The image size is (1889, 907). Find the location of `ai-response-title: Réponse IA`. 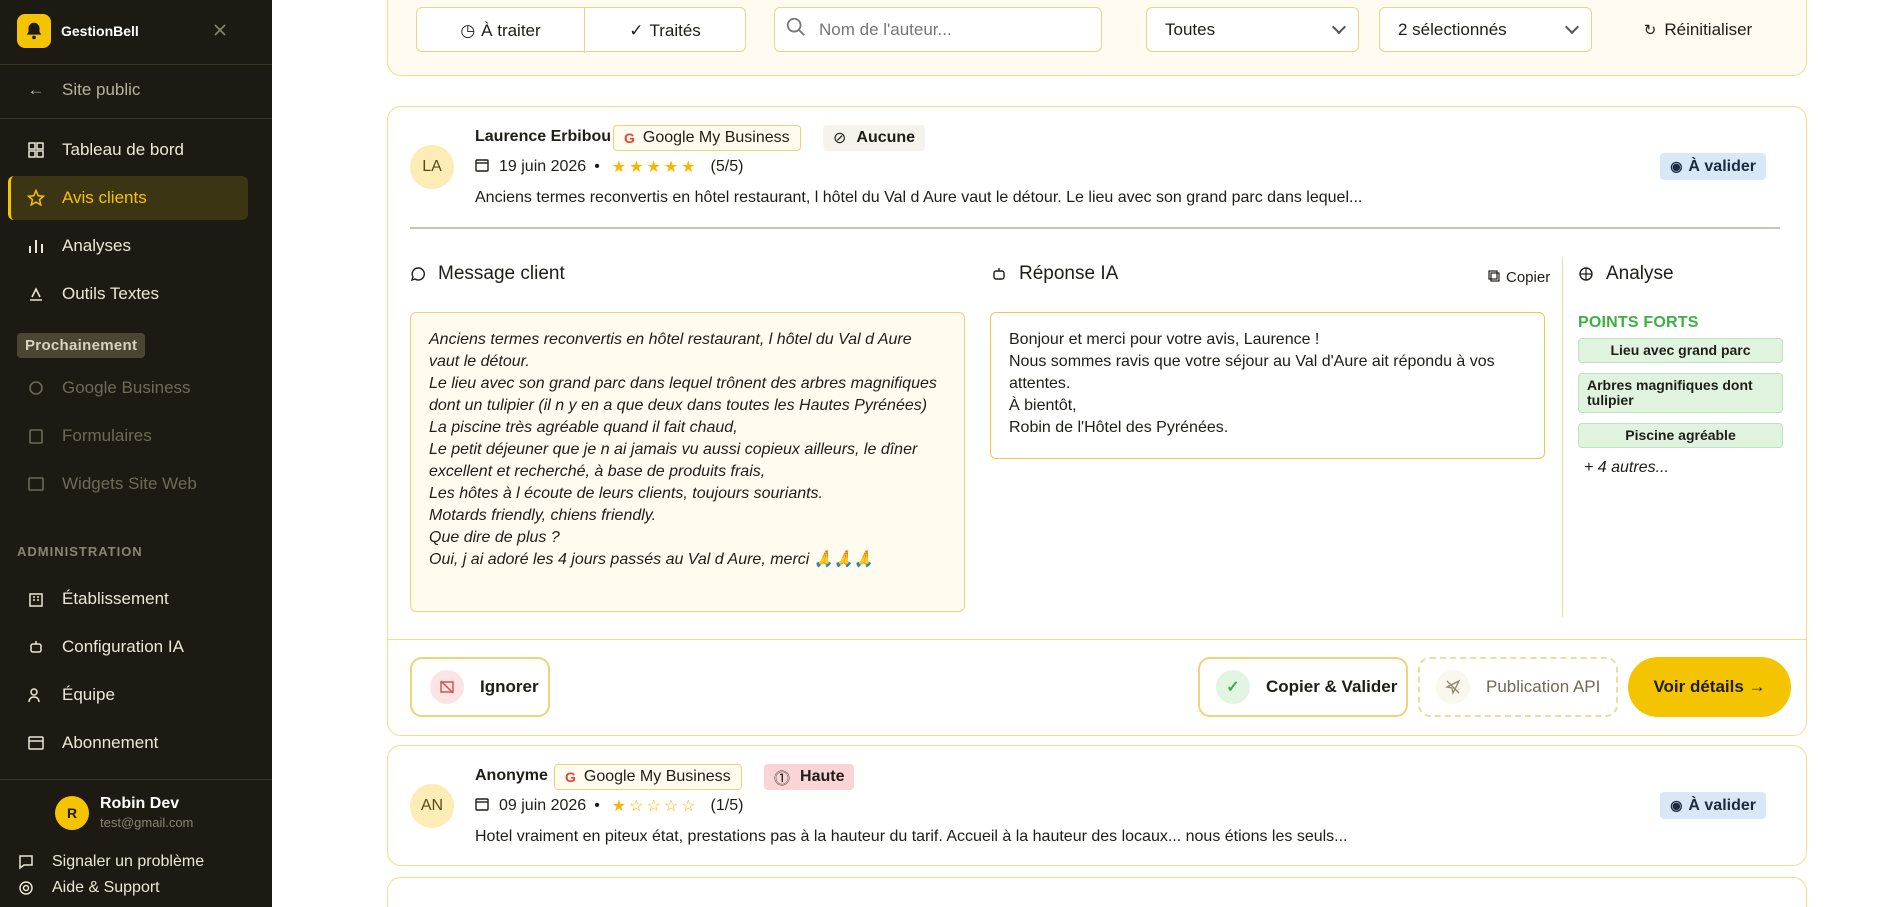

ai-response-title: Réponse IA is located at coordinates (1054, 274).